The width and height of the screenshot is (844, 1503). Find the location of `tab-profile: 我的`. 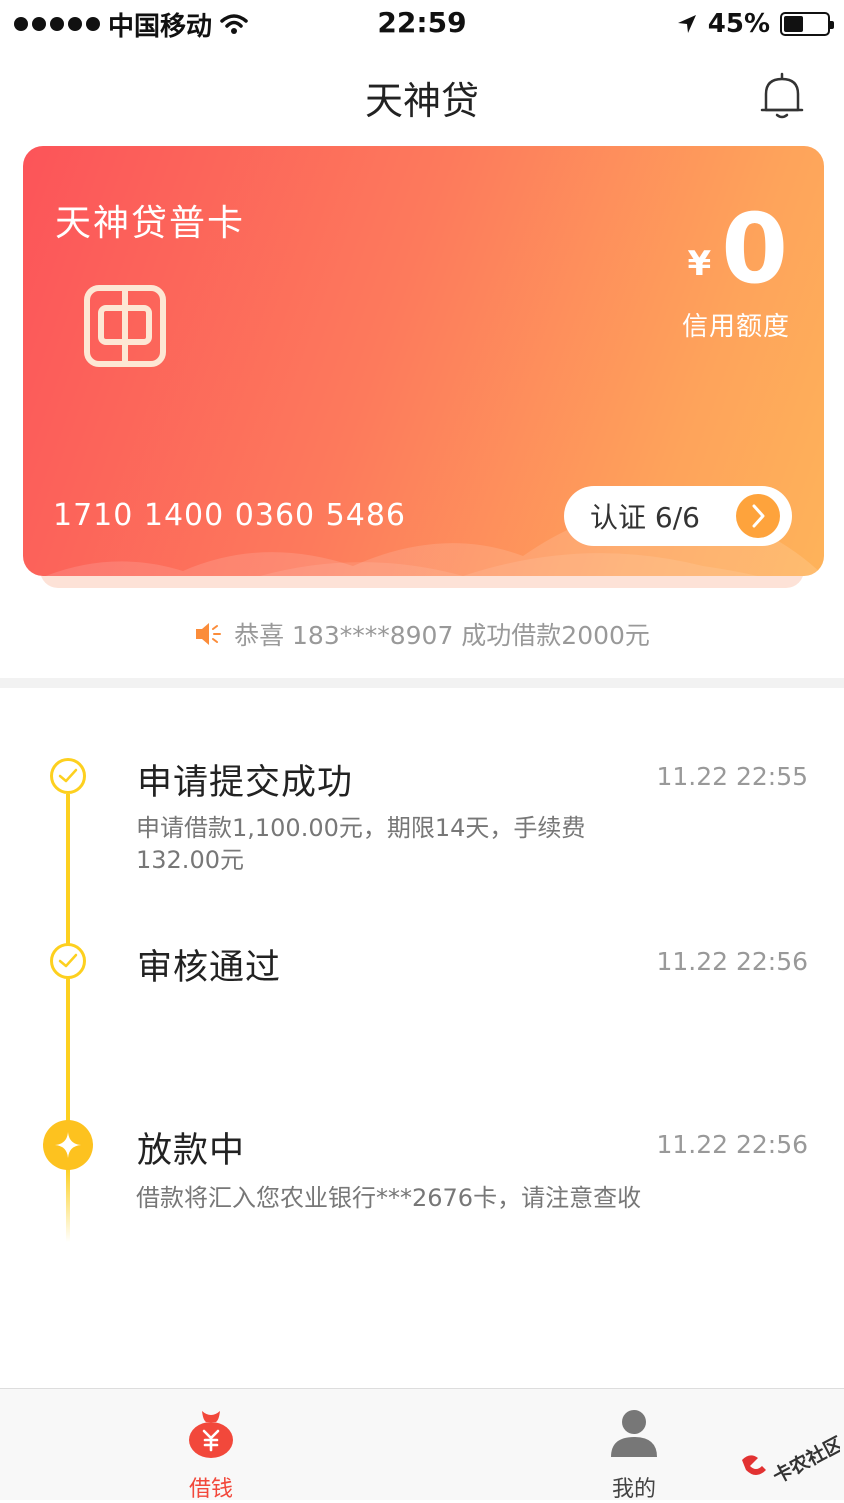

tab-profile: 我的 is located at coordinates (634, 1445).